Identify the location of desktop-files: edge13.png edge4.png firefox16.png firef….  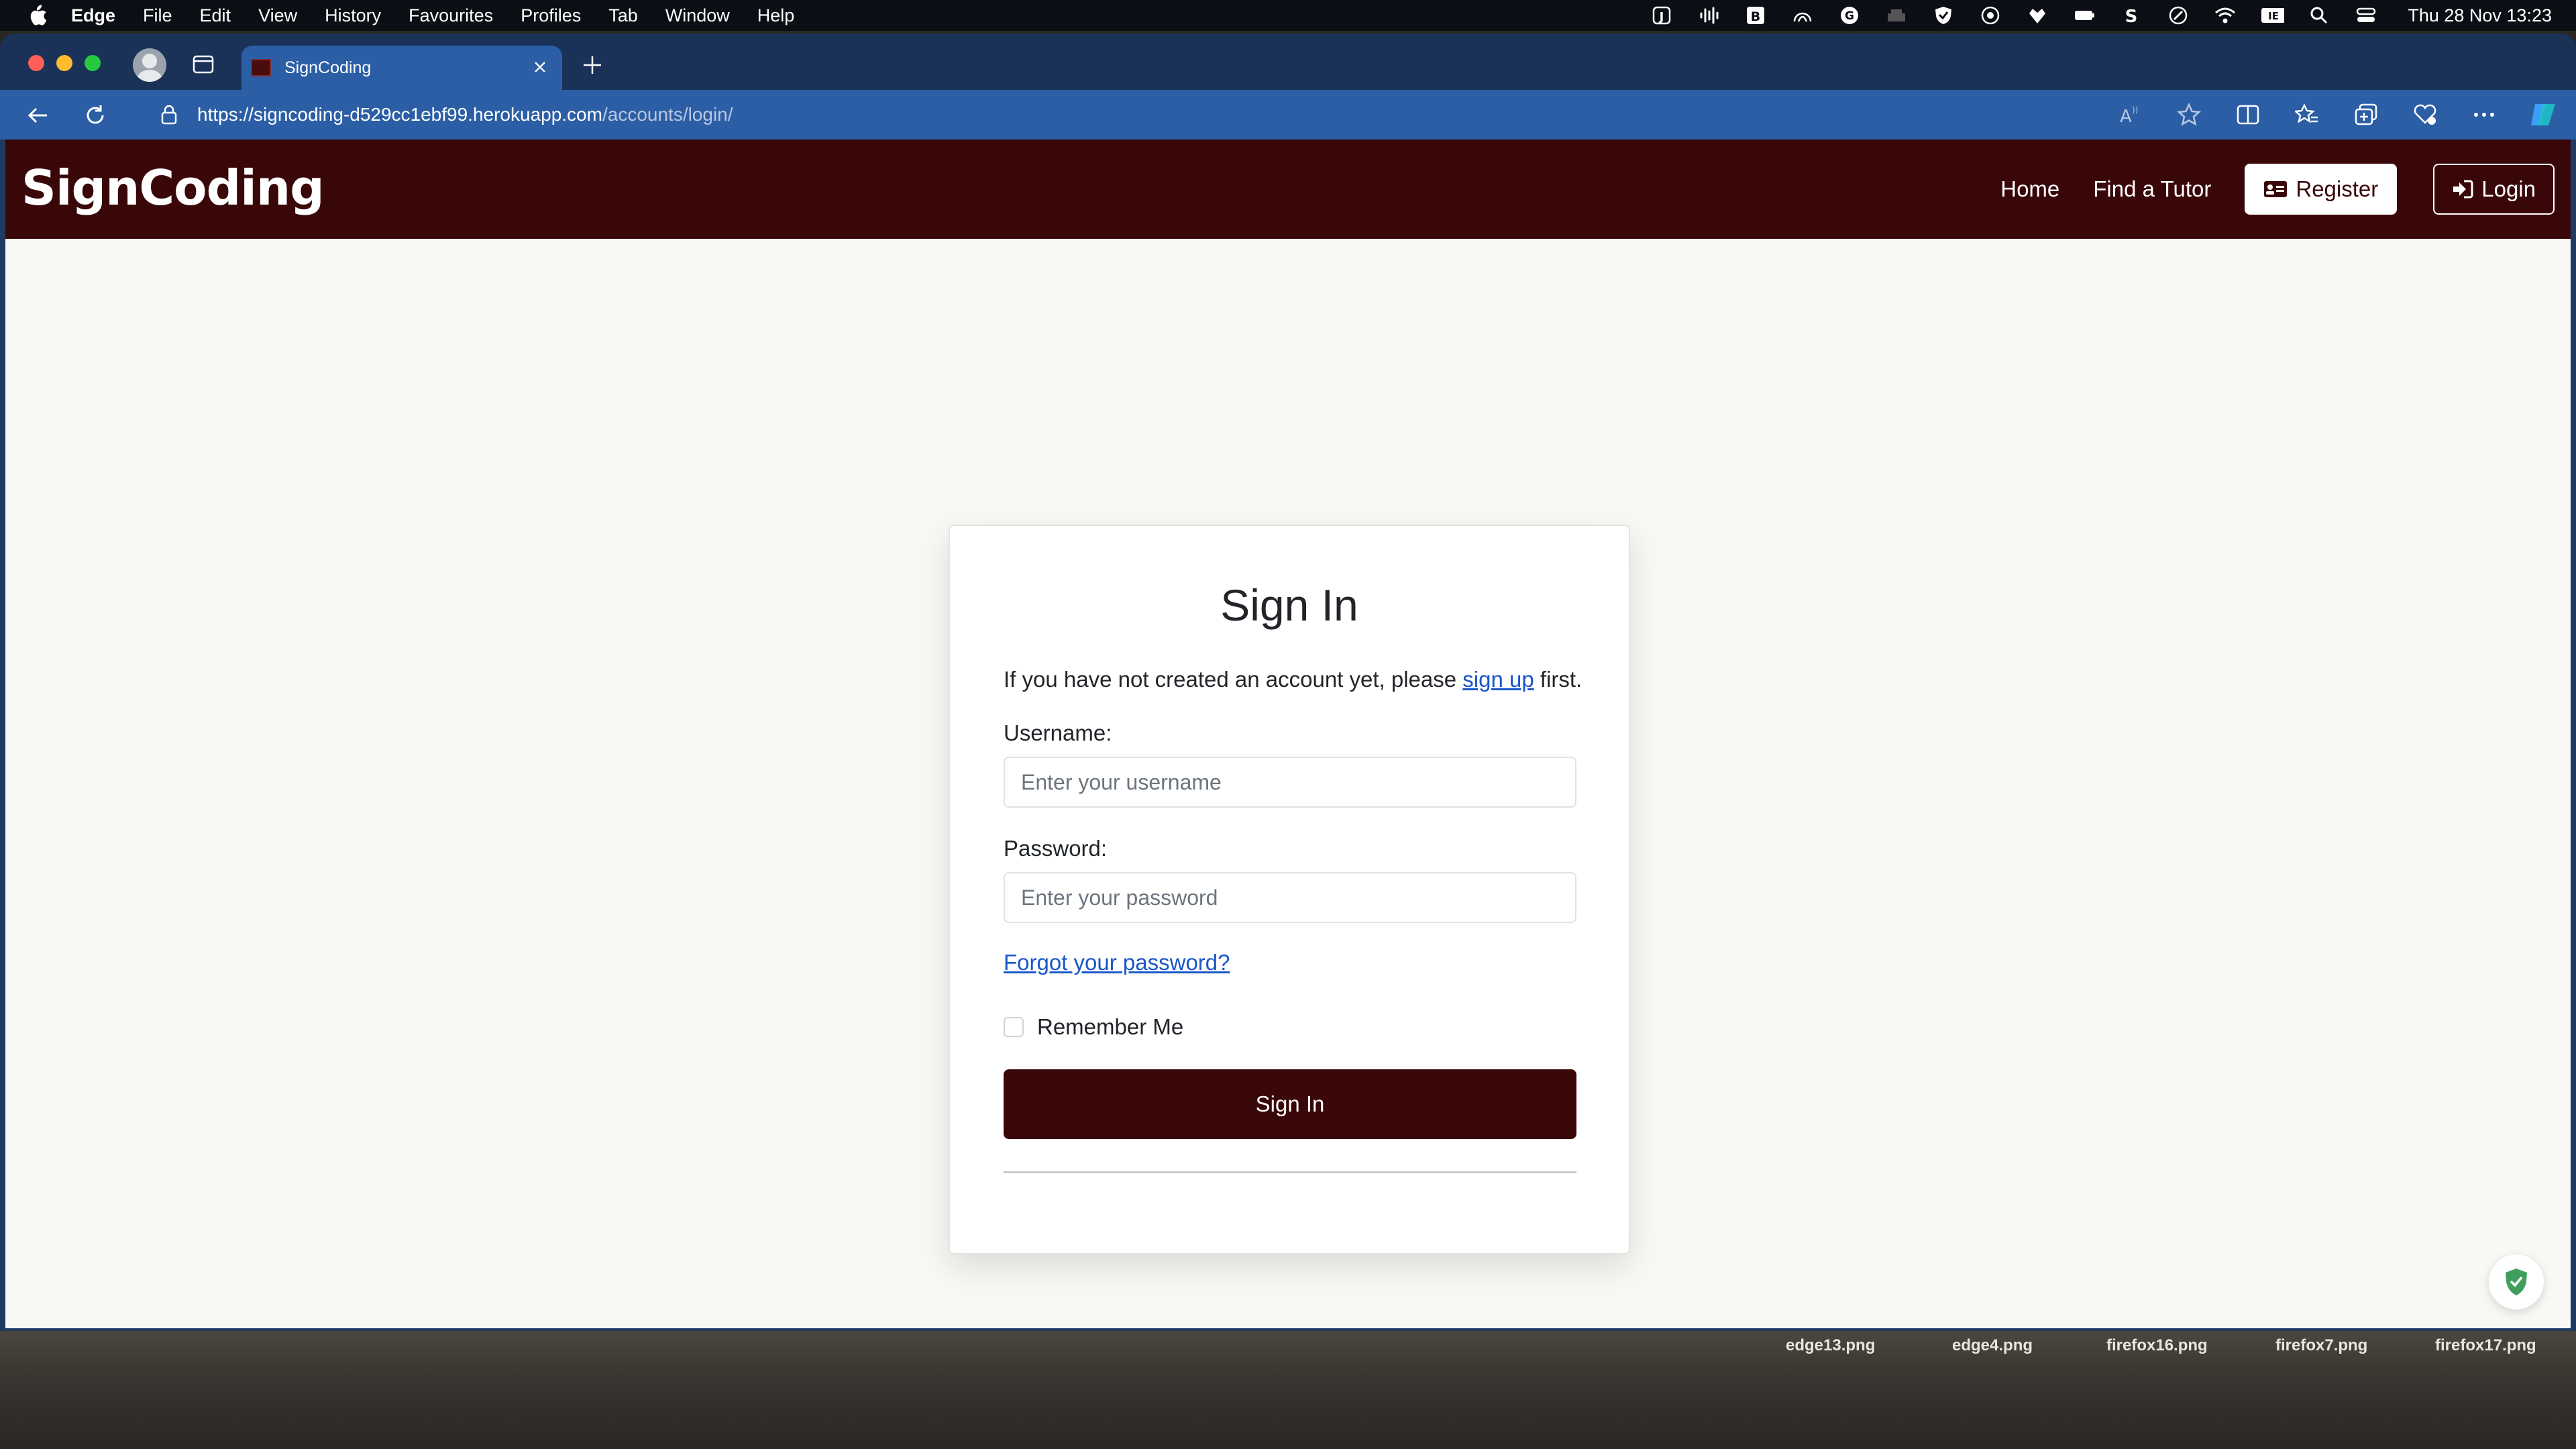
(1288, 1349).